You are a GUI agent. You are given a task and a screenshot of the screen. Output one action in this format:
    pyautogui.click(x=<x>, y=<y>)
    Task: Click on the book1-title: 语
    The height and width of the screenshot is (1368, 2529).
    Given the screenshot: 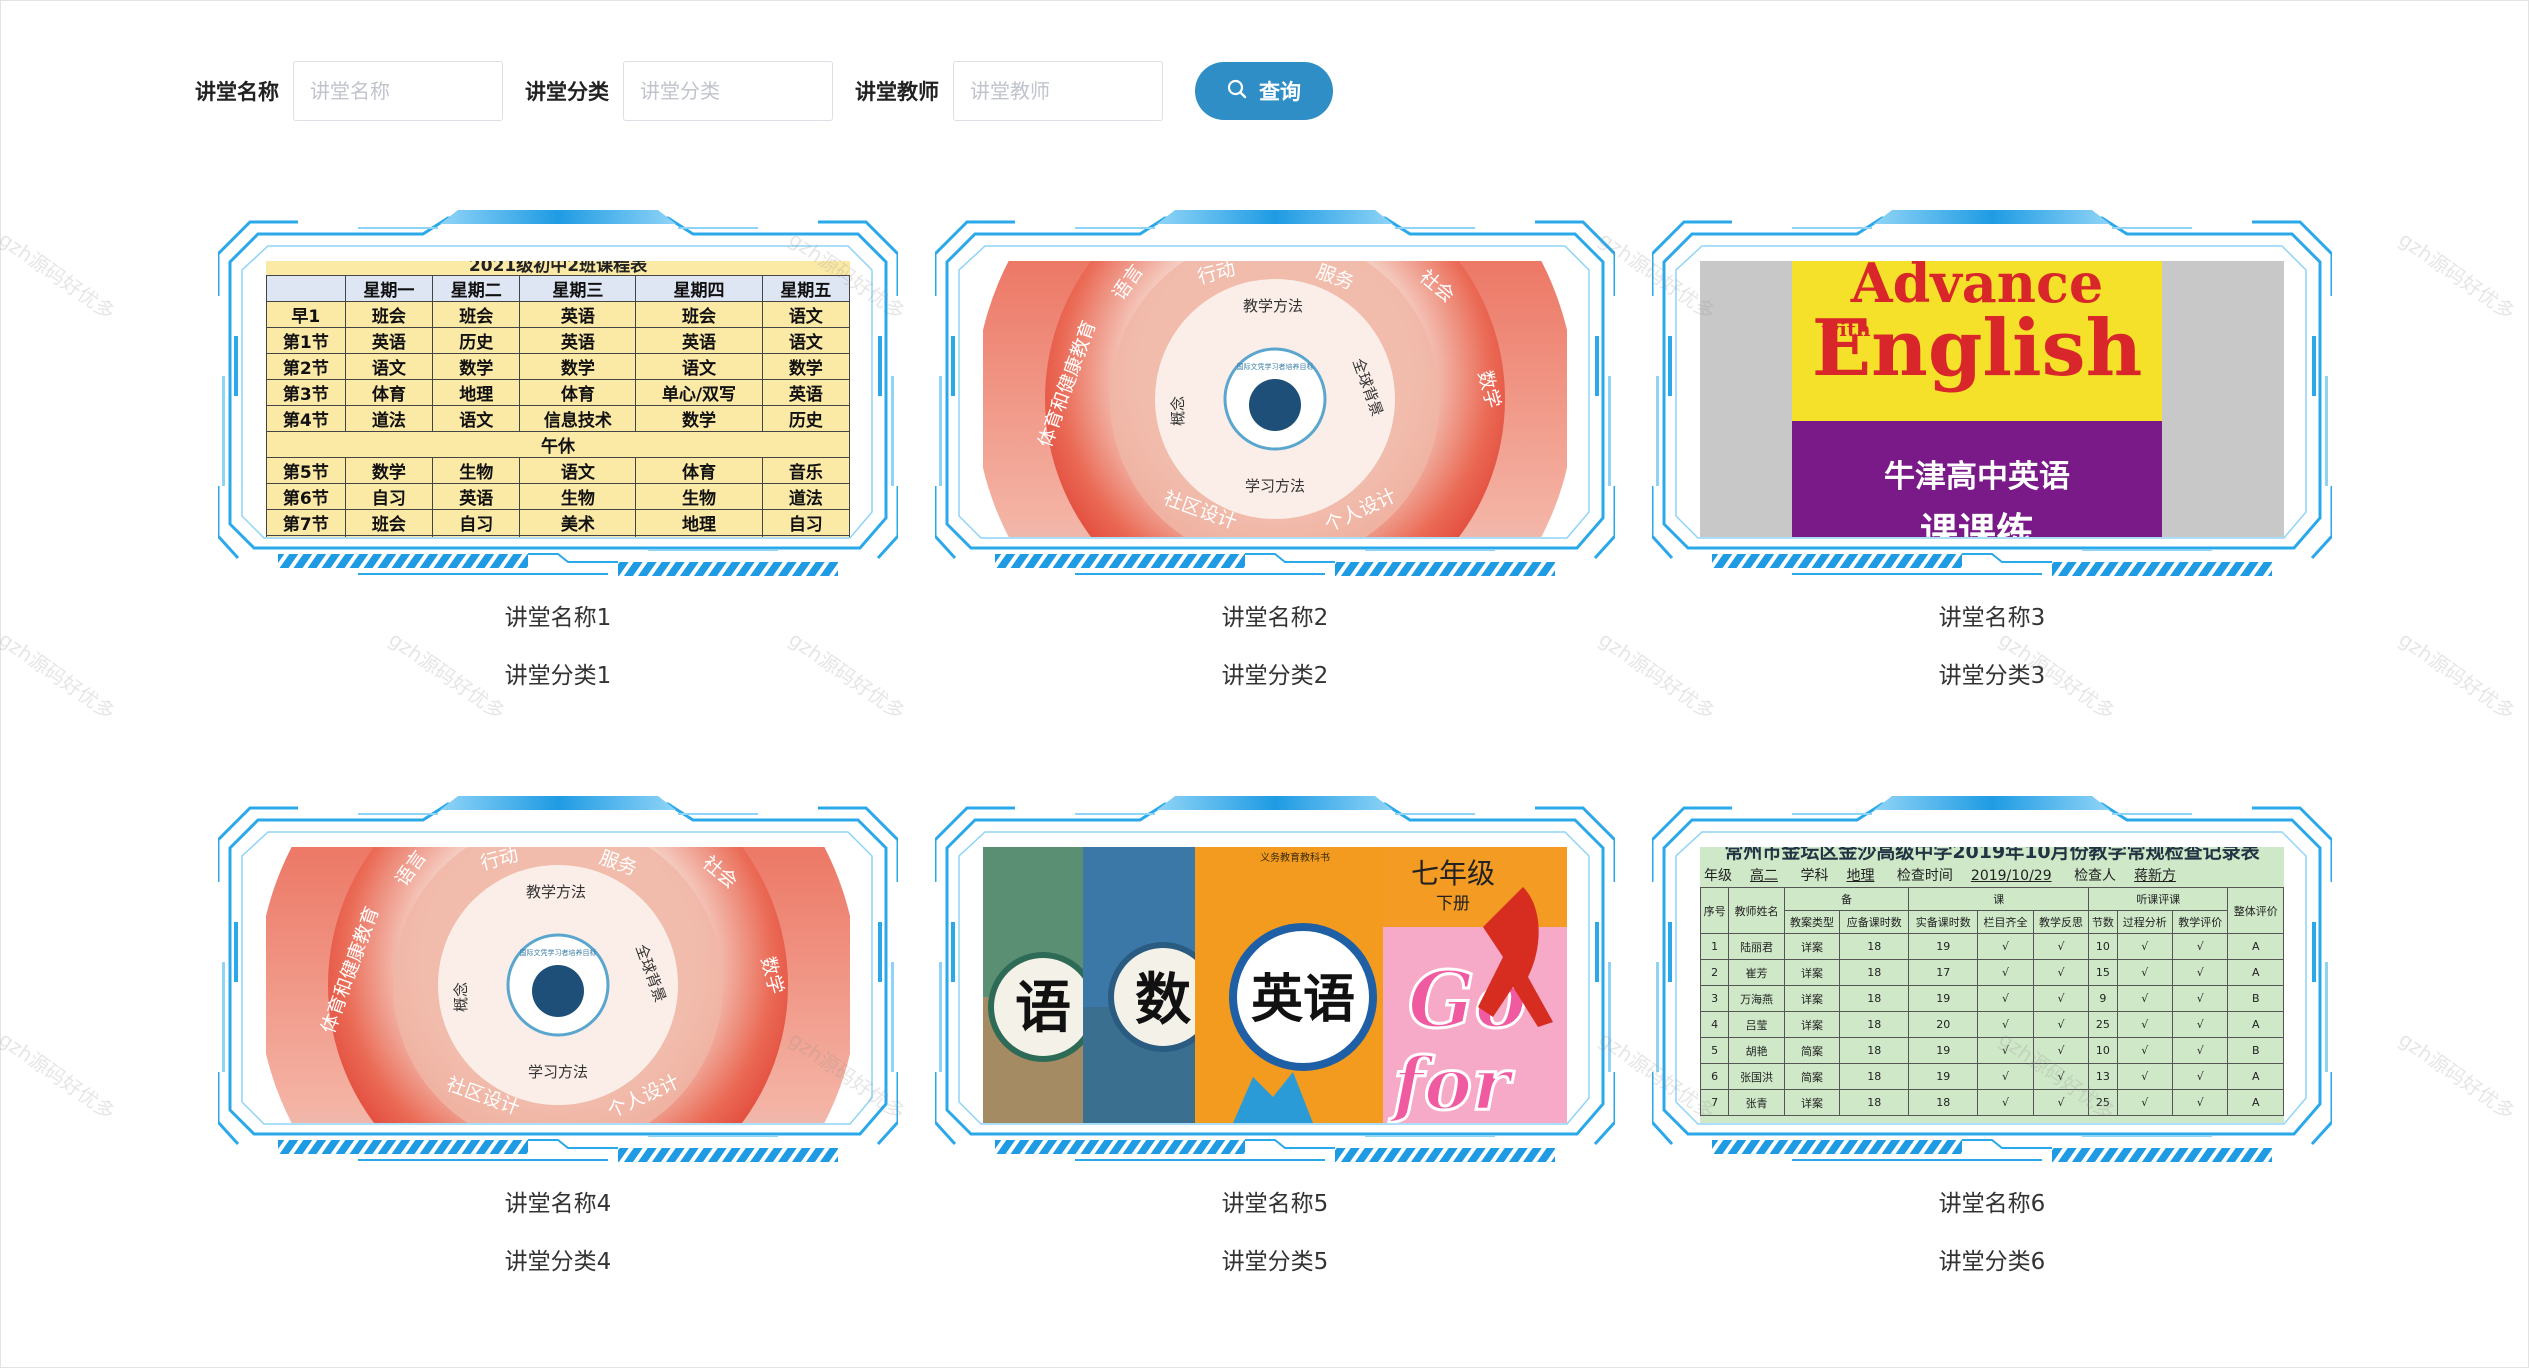 What is the action you would take?
    pyautogui.click(x=1043, y=1008)
    